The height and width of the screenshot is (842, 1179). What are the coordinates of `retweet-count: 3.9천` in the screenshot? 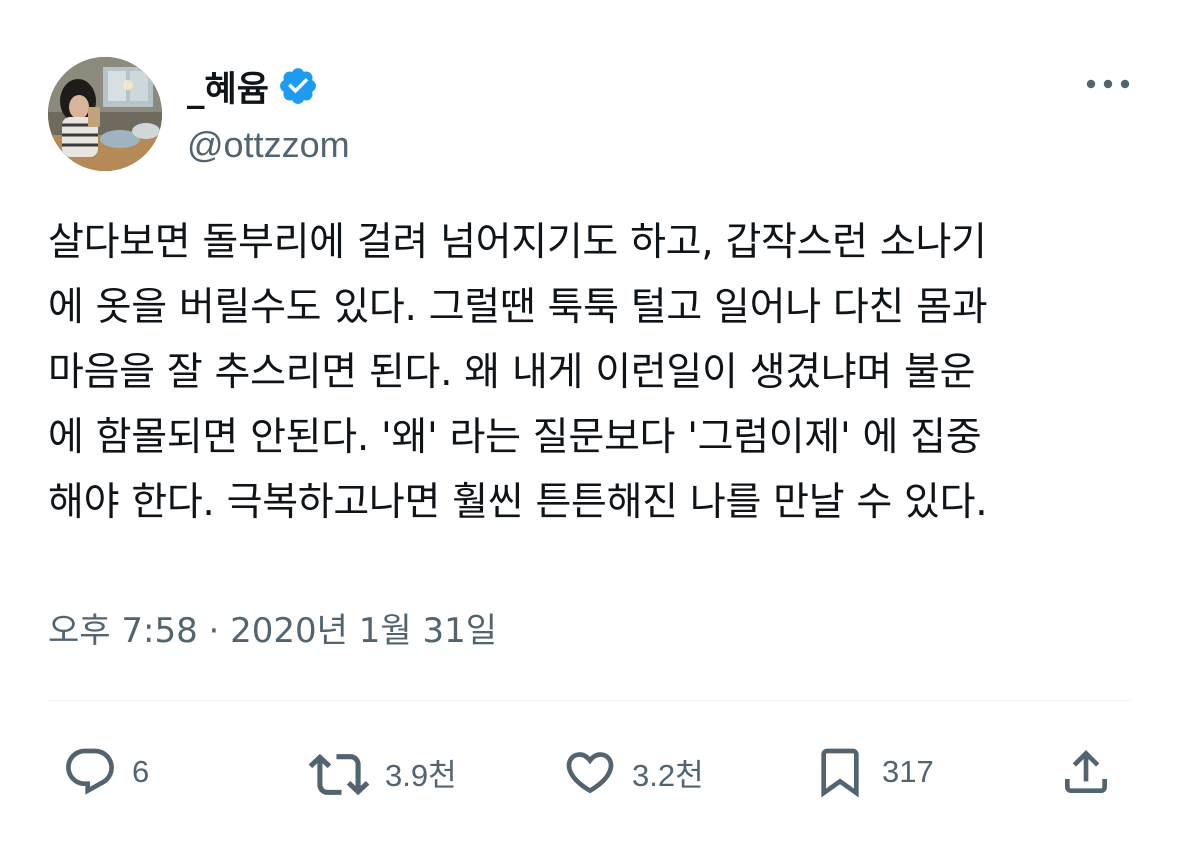 It's located at (421, 775).